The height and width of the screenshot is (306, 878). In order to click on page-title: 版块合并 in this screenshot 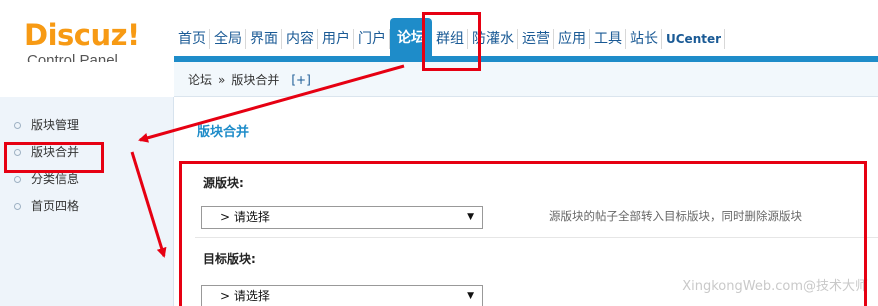, I will do `click(223, 132)`.